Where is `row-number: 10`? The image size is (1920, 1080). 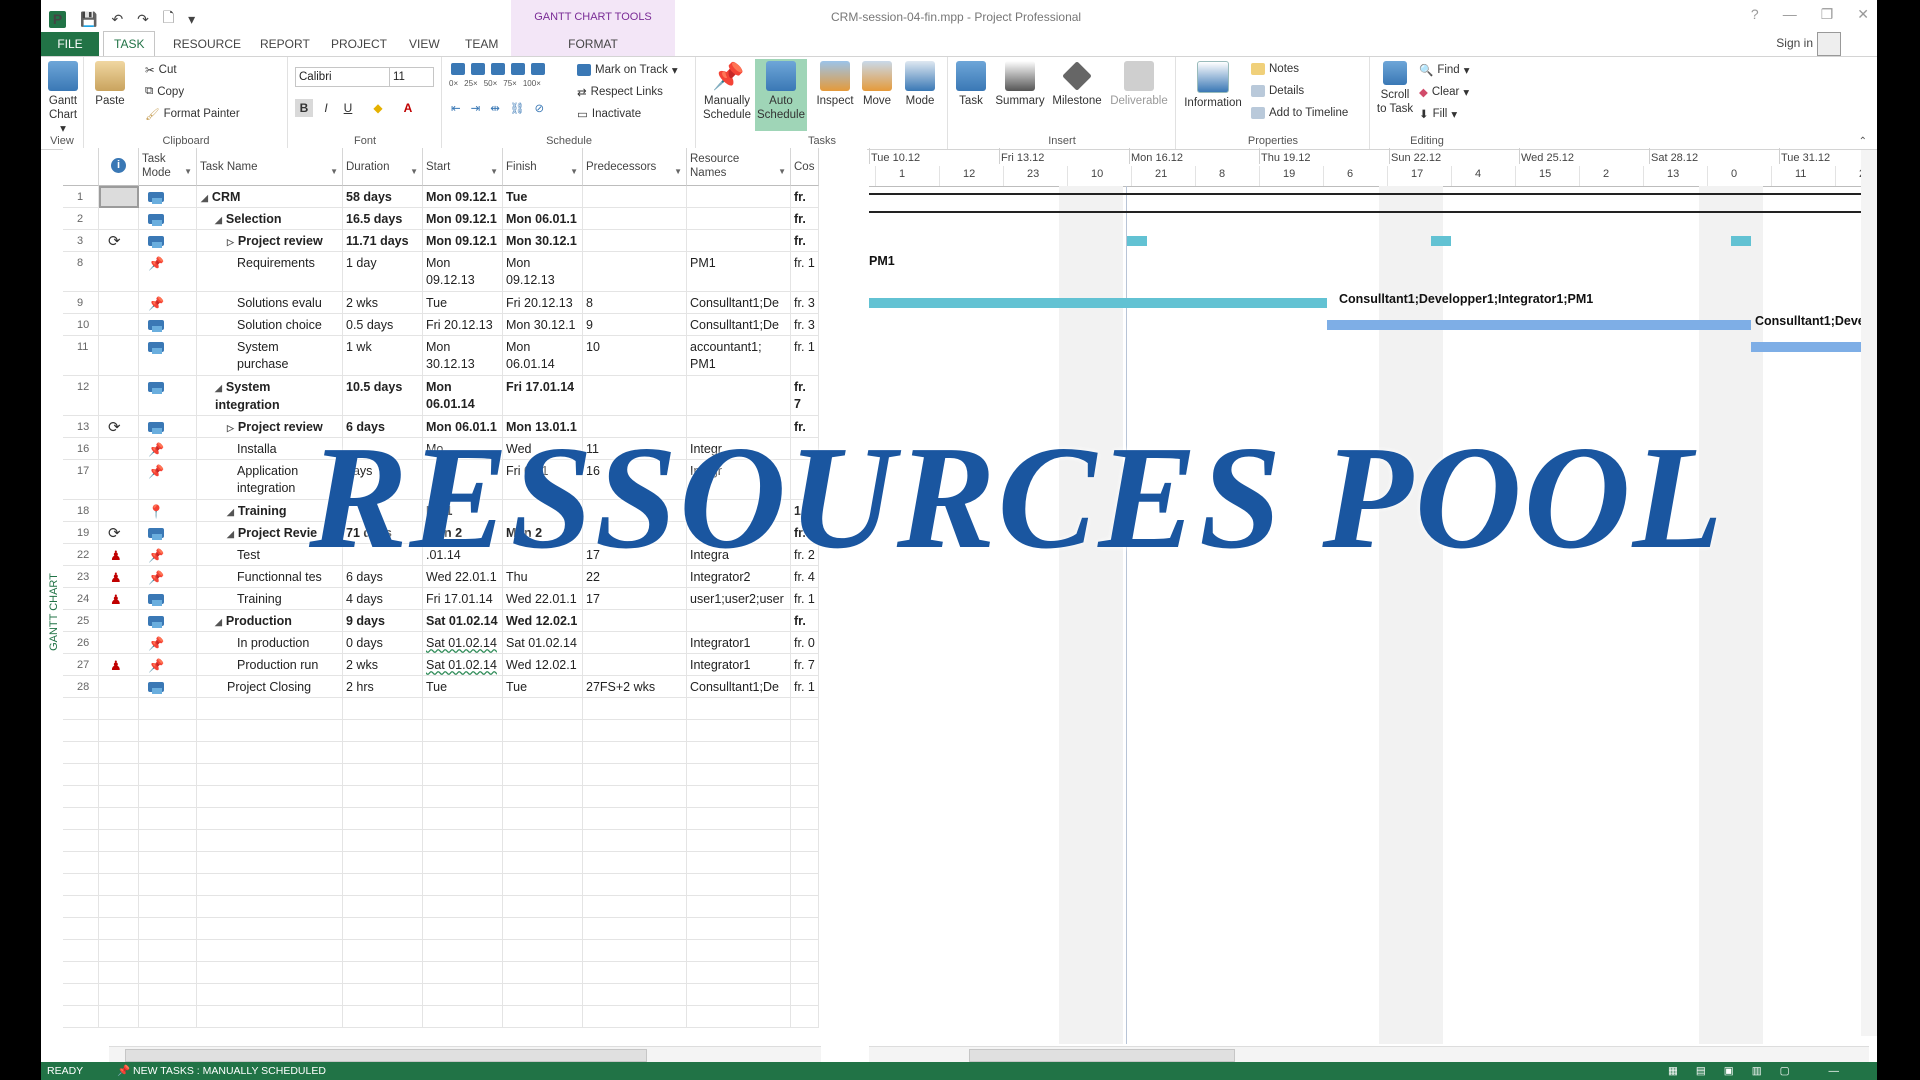 row-number: 10 is located at coordinates (81, 325).